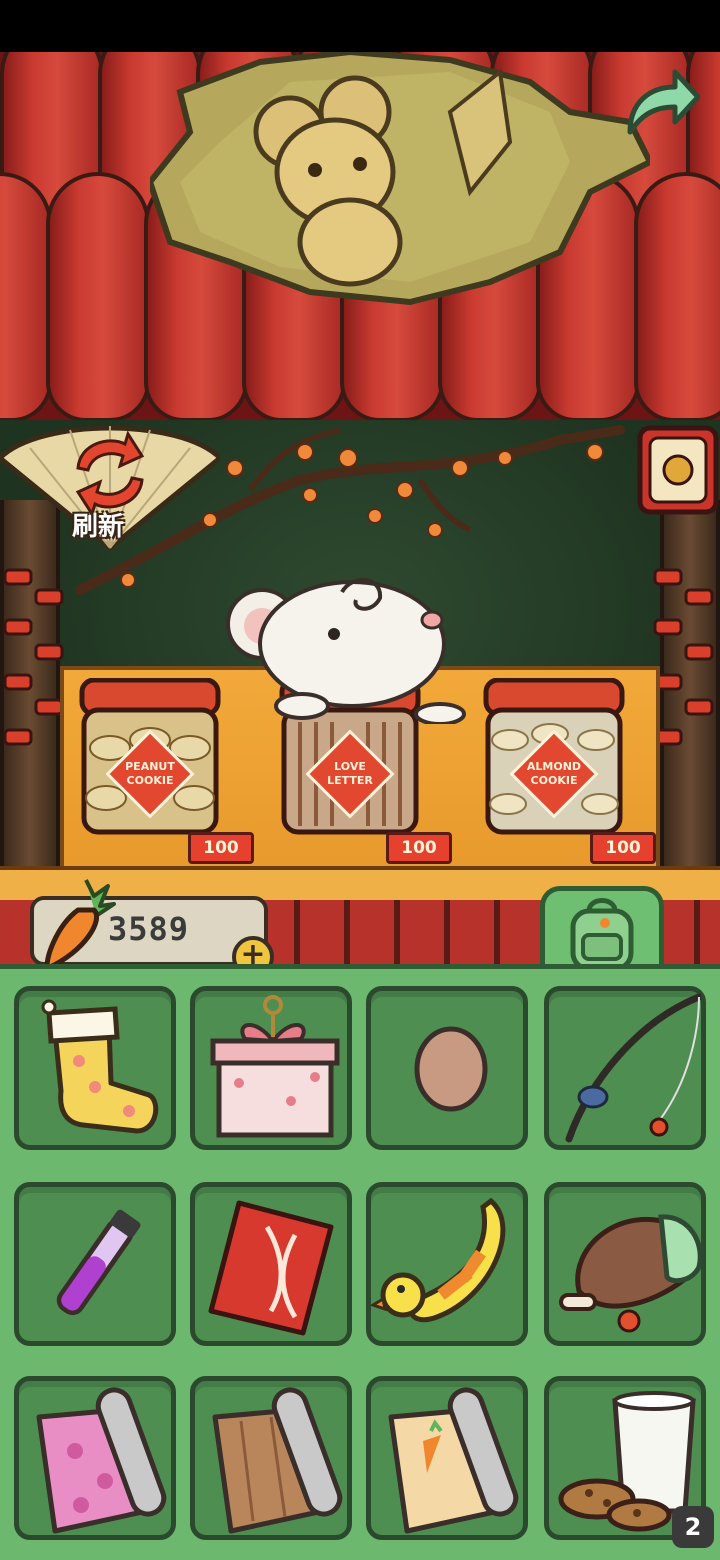 The image size is (720, 1560). Describe the element at coordinates (271, 1268) in the screenshot. I see `red-envelope-icon` at that location.